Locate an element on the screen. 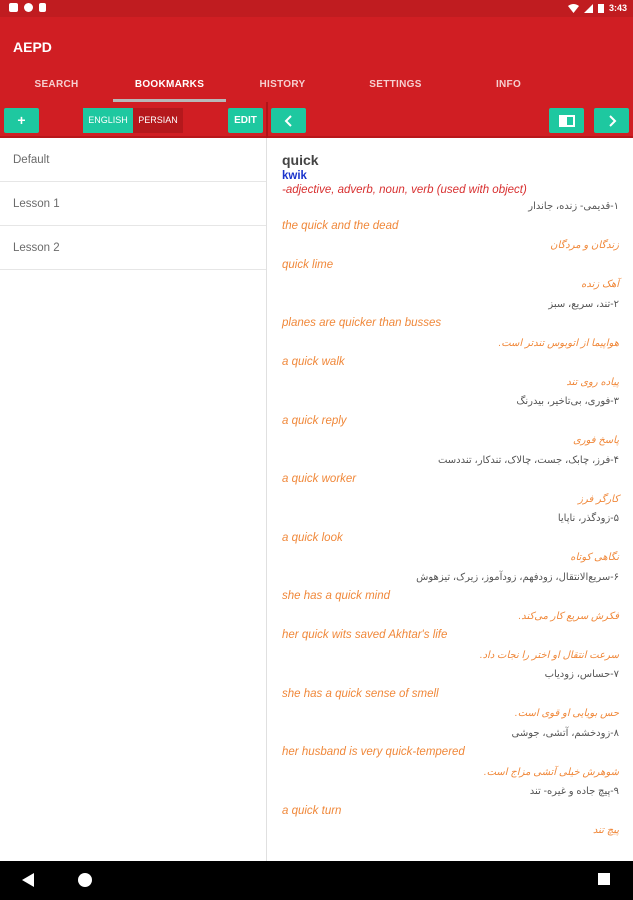 The width and height of the screenshot is (633, 900). example-english: her quick wits saved Akhtar's life is located at coordinates (365, 635).